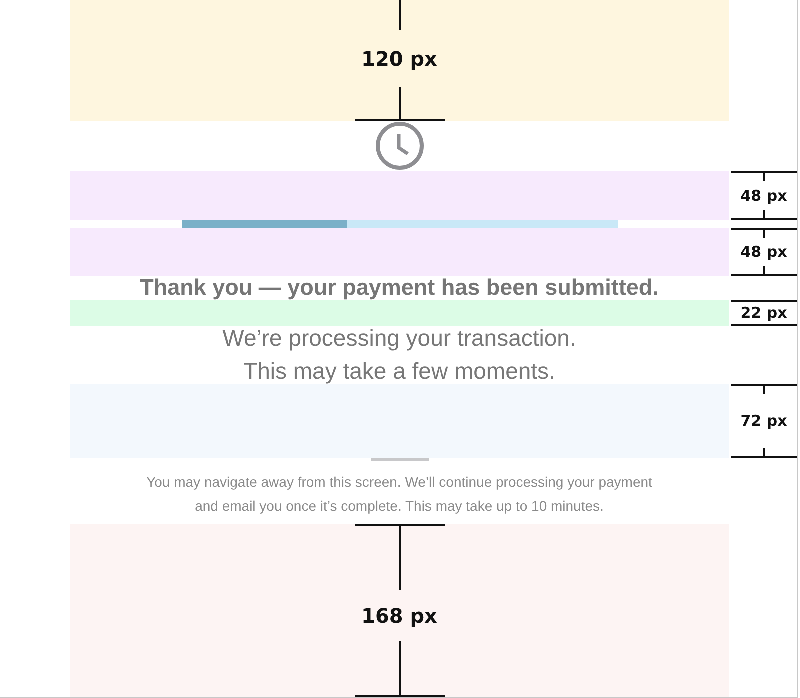  Describe the element at coordinates (764, 313) in the screenshot. I see `dimension-label: 22 px` at that location.